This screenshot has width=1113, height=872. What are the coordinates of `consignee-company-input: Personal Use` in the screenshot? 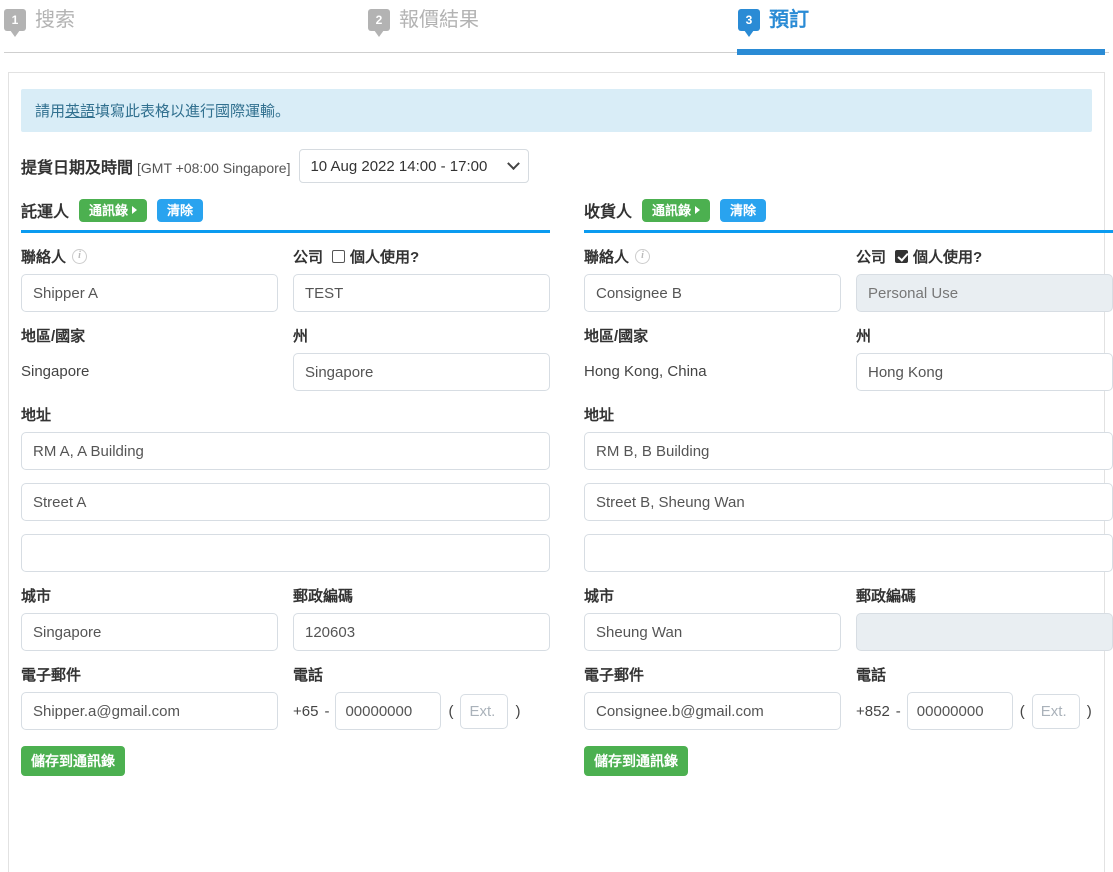 It's located at (984, 293).